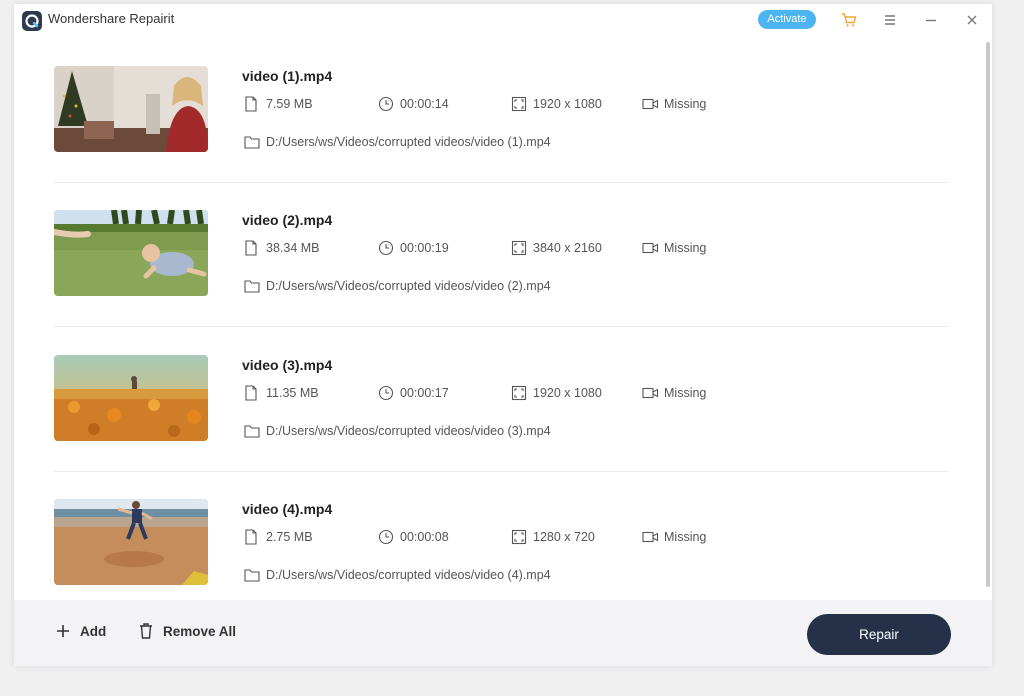  What do you see at coordinates (287, 509) in the screenshot?
I see `file-name: video (4).mp4` at bounding box center [287, 509].